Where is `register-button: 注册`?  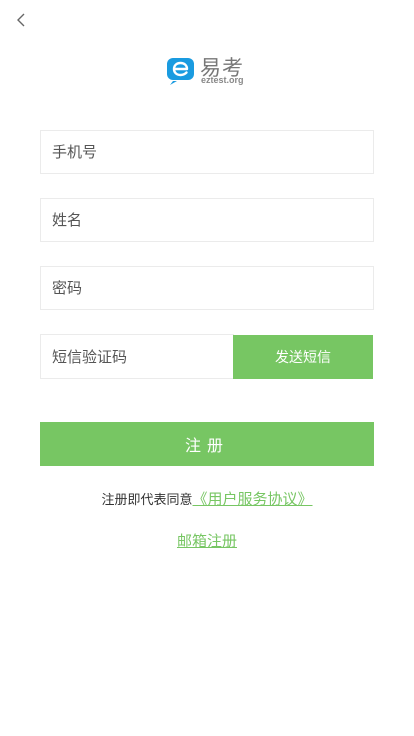 register-button: 注册 is located at coordinates (207, 444).